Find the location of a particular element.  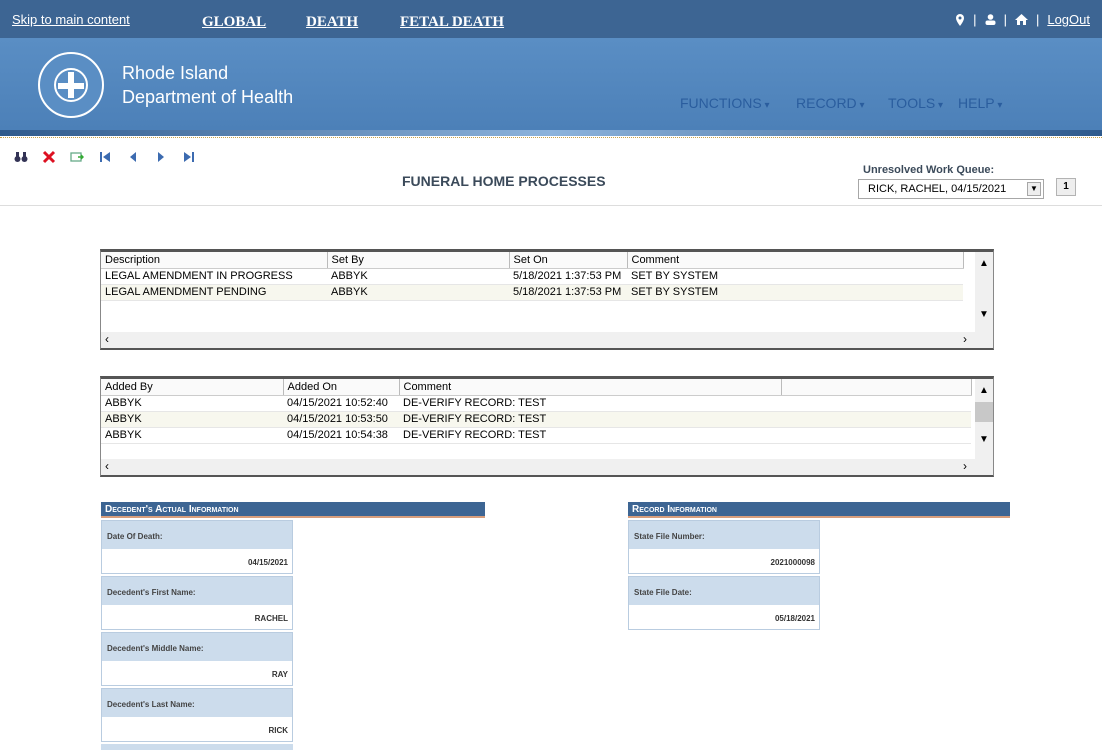

state-file-date-field: State File Date: 05/18/2021 is located at coordinates (724, 603).